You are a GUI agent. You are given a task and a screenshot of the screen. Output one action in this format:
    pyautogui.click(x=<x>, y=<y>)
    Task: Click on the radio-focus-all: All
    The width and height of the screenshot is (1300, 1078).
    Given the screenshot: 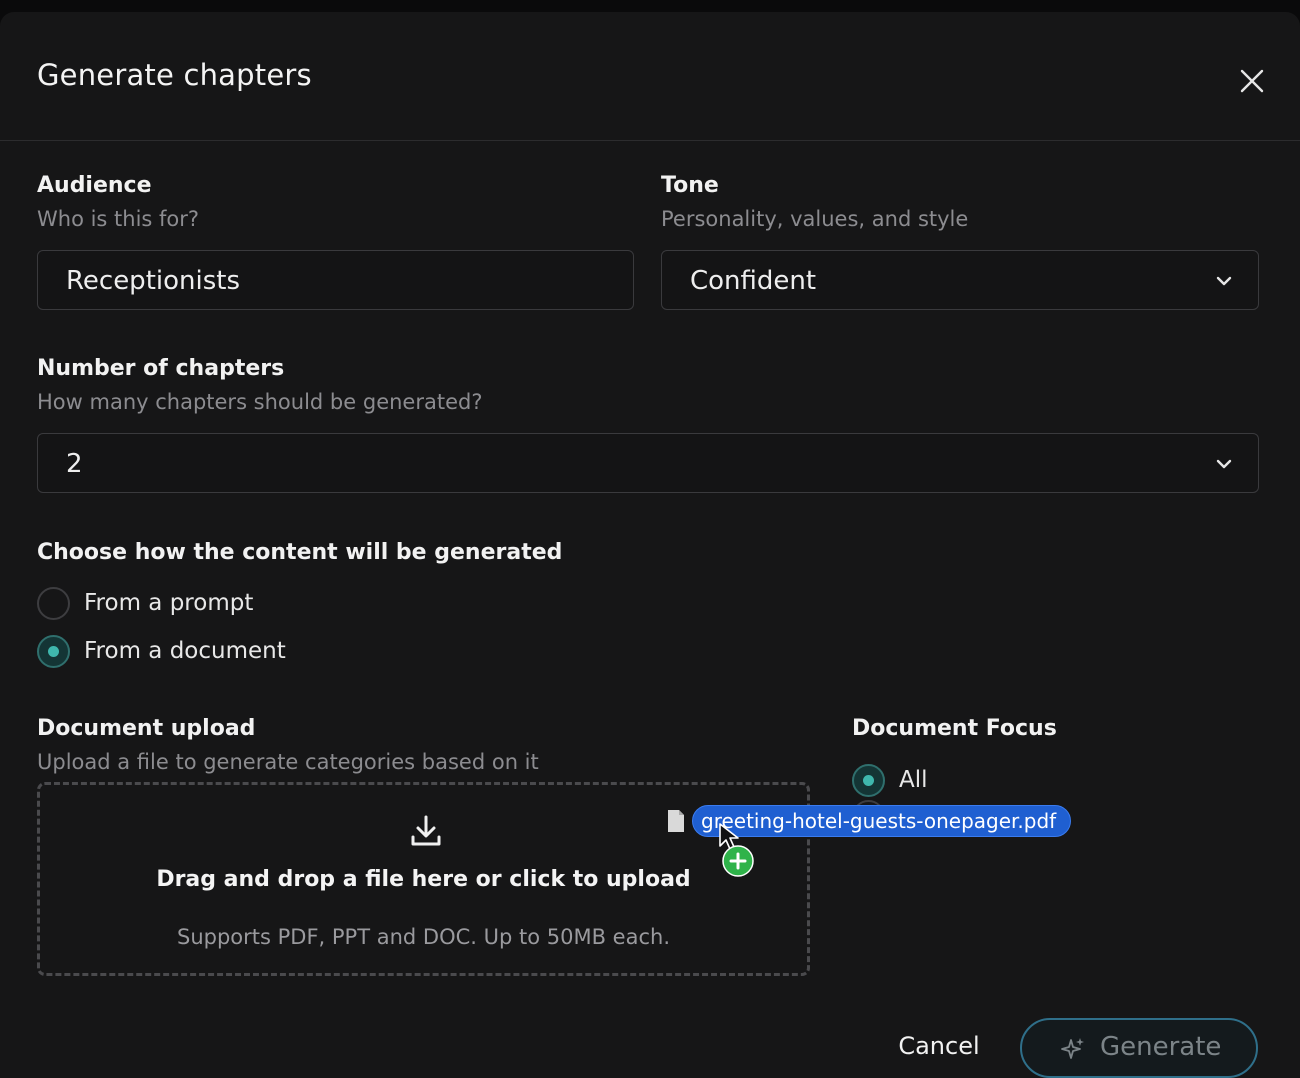 What is the action you would take?
    pyautogui.click(x=890, y=780)
    